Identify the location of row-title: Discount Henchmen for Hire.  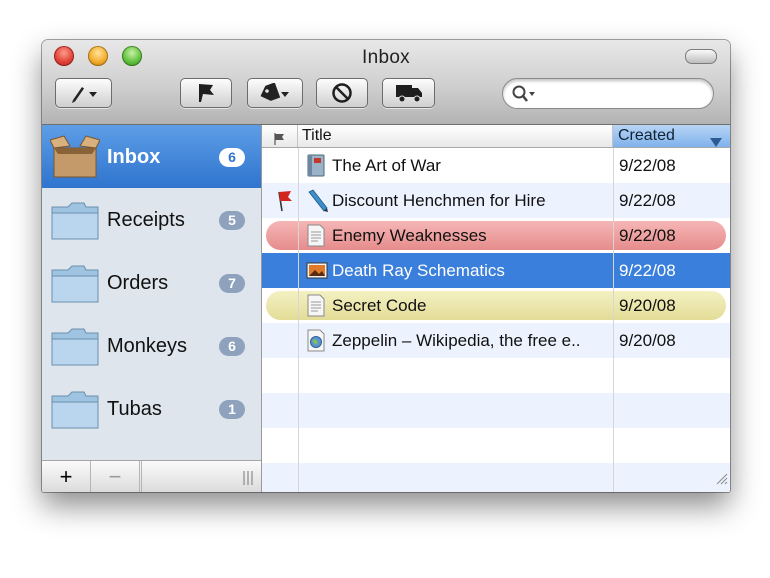
(439, 200).